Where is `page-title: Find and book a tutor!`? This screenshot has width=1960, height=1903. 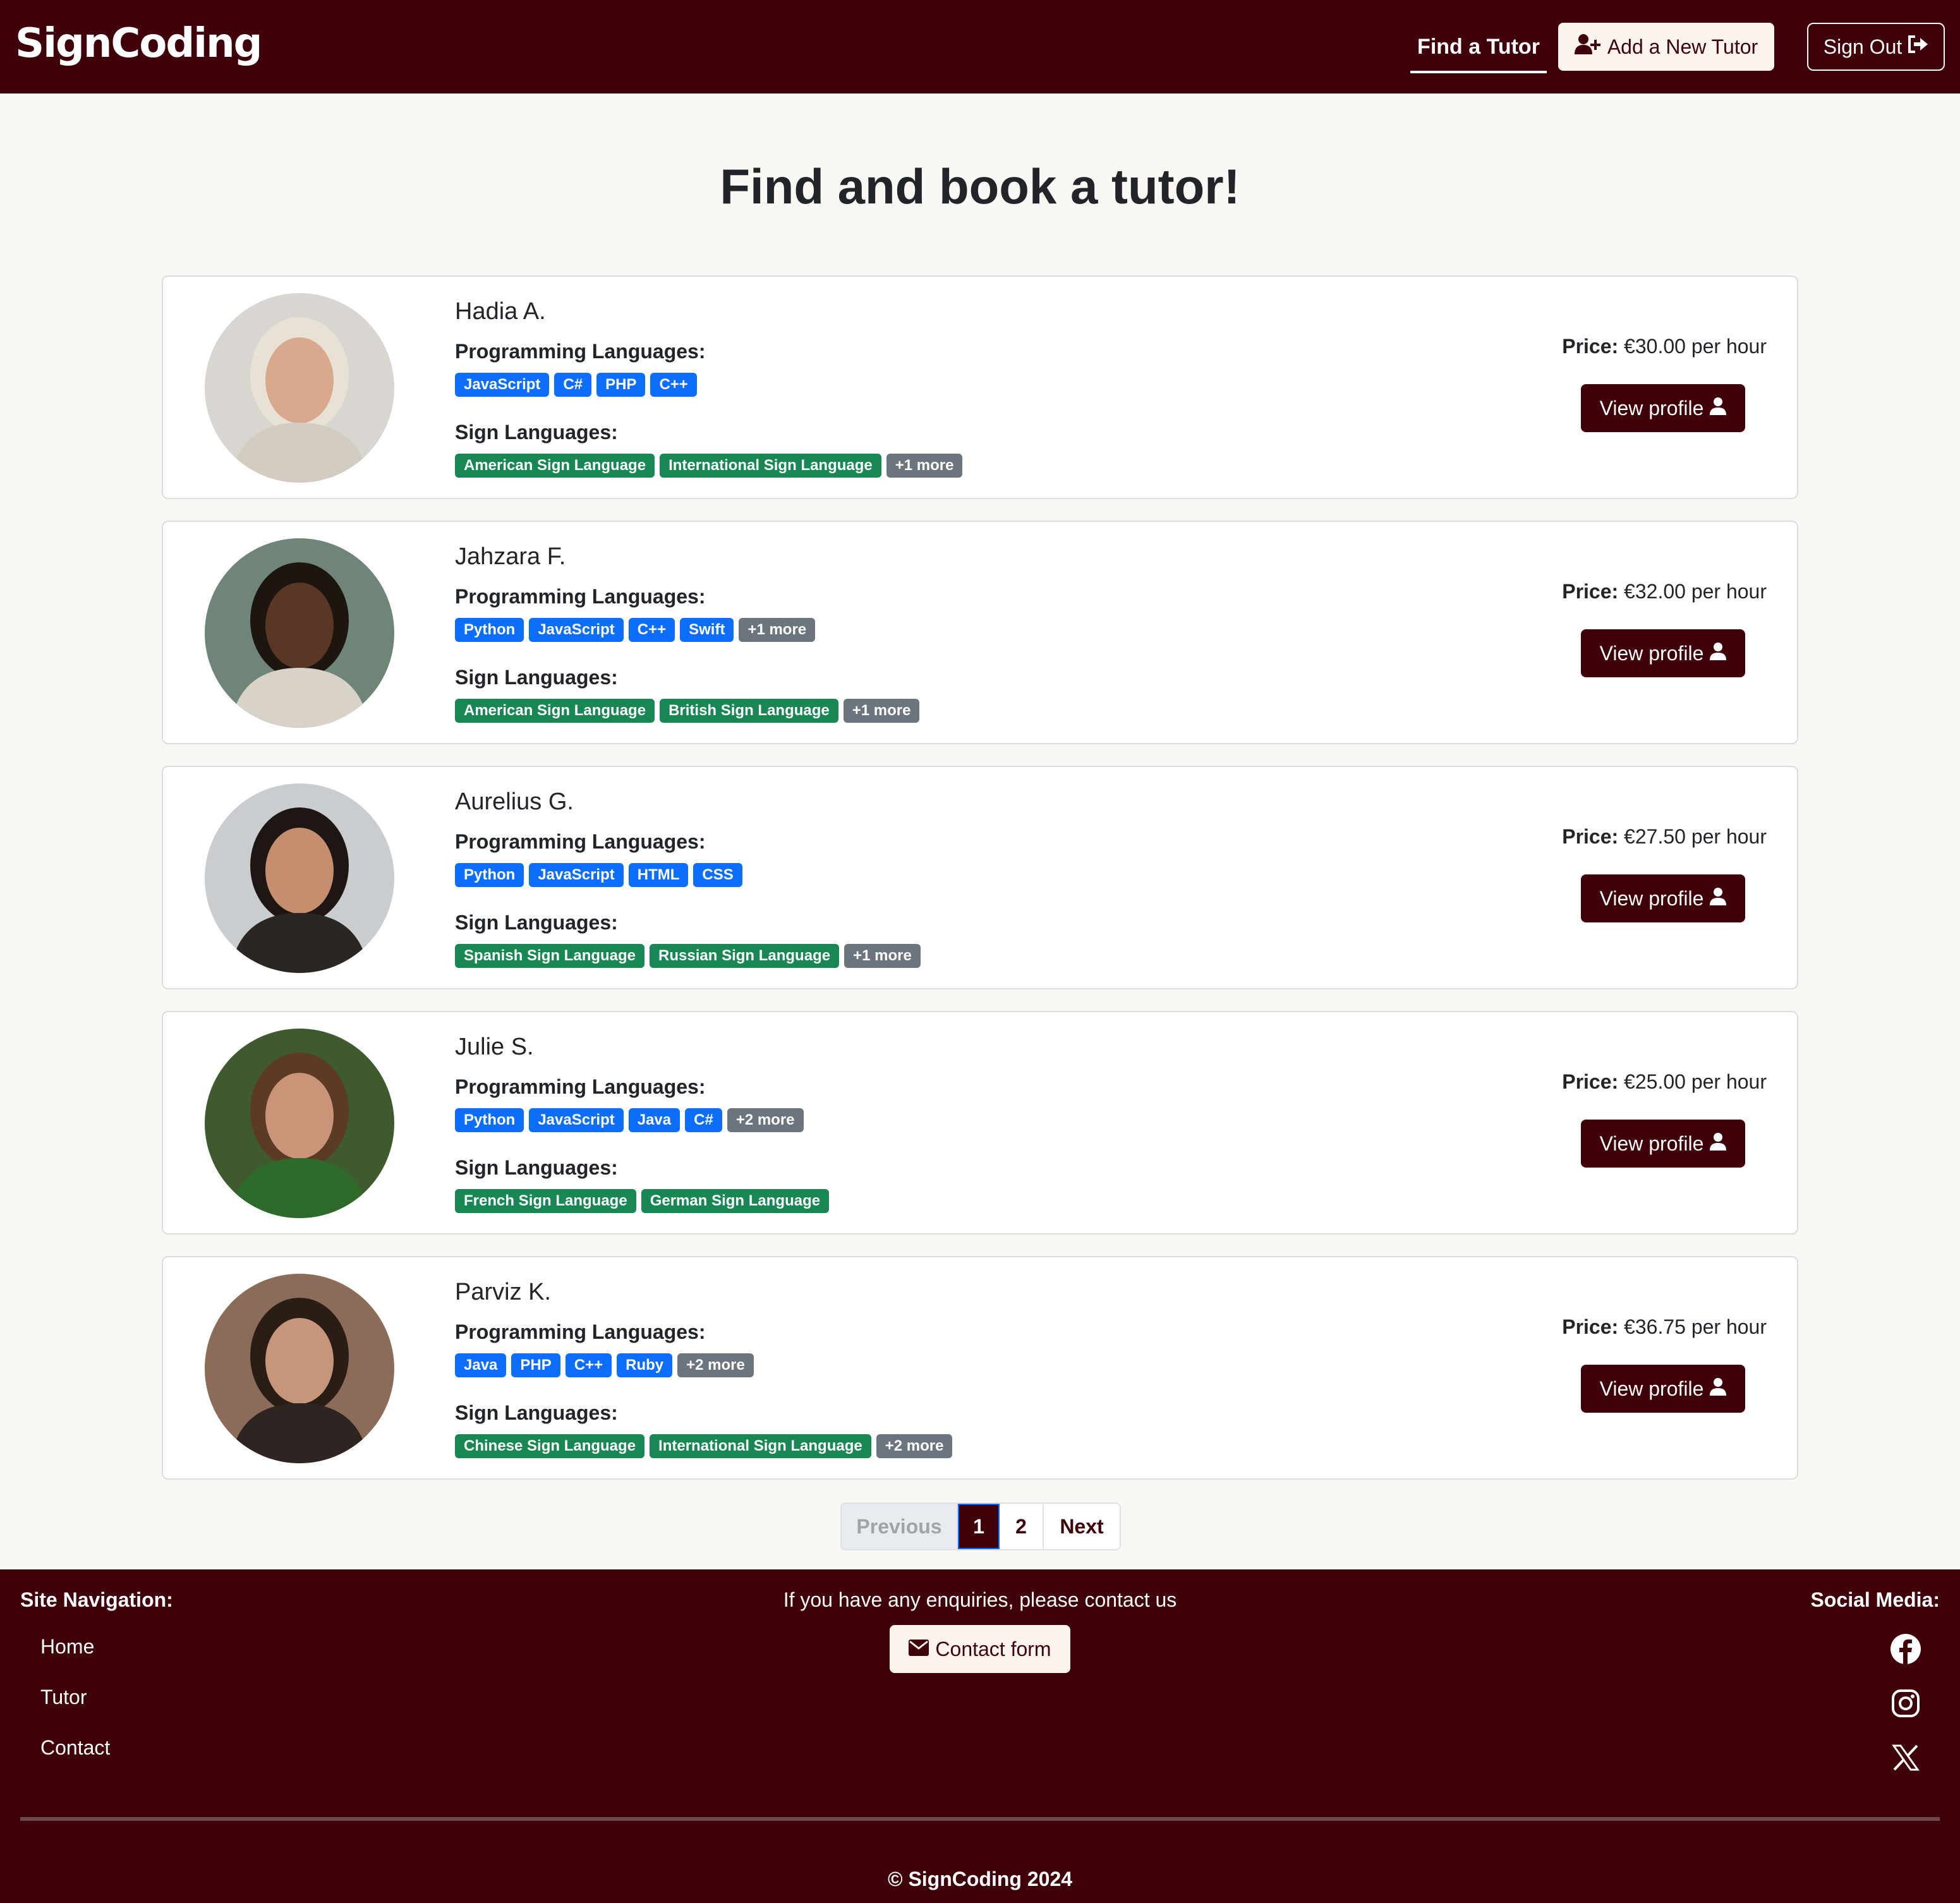 page-title: Find and book a tutor! is located at coordinates (980, 186).